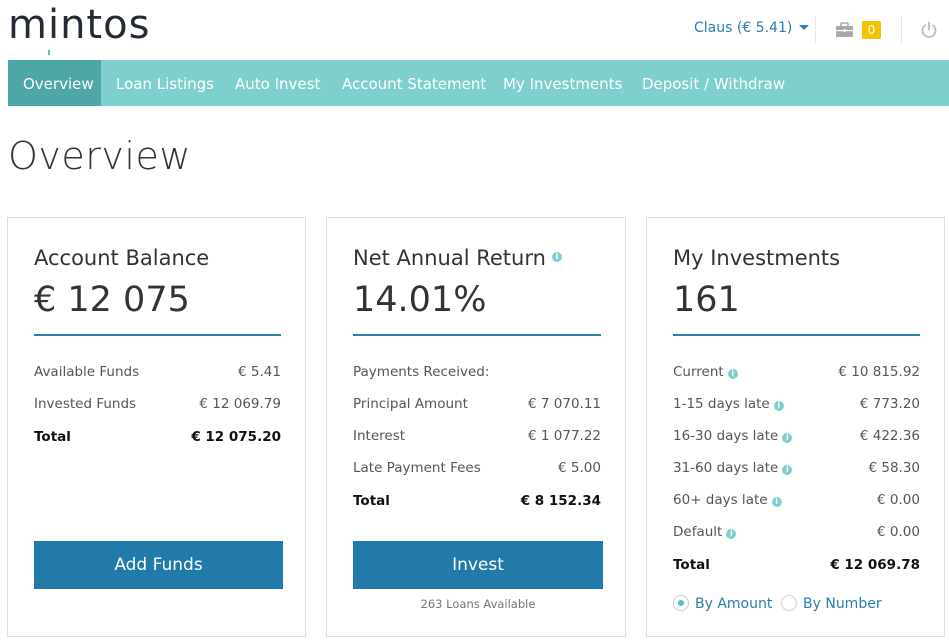 The width and height of the screenshot is (949, 640). I want to click on row-value: € 12 069.78, so click(875, 565).